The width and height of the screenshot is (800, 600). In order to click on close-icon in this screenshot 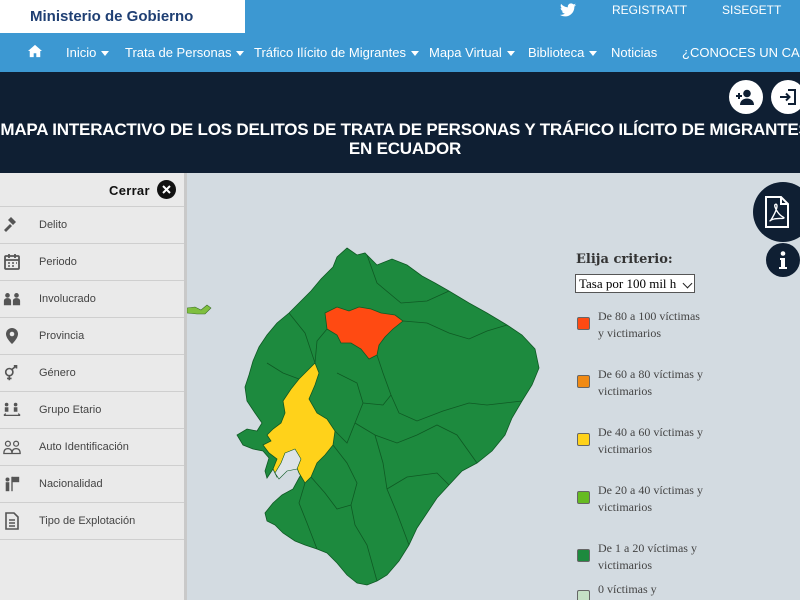, I will do `click(166, 189)`.